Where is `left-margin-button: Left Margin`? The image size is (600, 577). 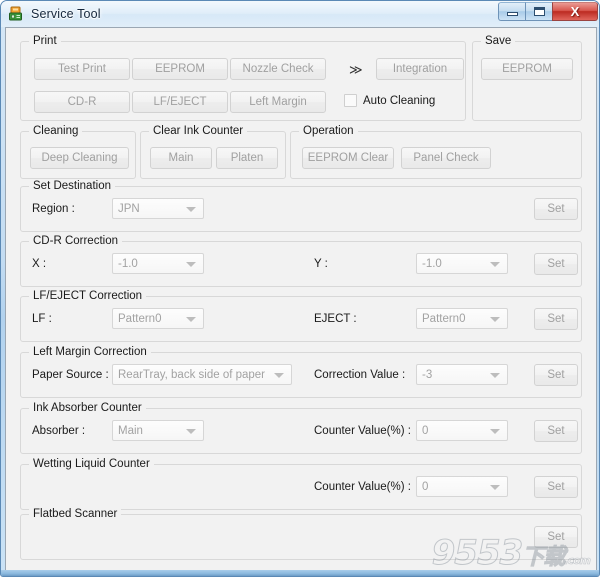
left-margin-button: Left Margin is located at coordinates (278, 102).